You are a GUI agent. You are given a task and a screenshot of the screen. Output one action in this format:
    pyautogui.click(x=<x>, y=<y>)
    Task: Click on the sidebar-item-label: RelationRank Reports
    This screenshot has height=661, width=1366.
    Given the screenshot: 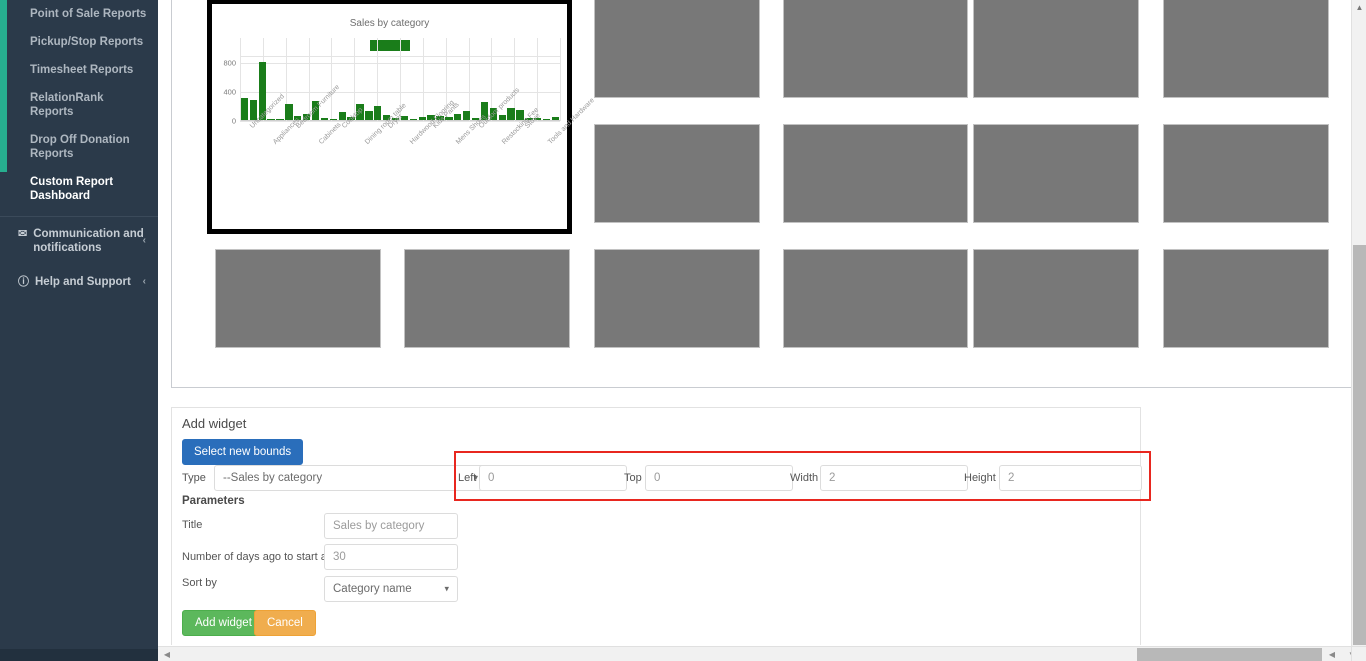 What is the action you would take?
    pyautogui.click(x=67, y=105)
    